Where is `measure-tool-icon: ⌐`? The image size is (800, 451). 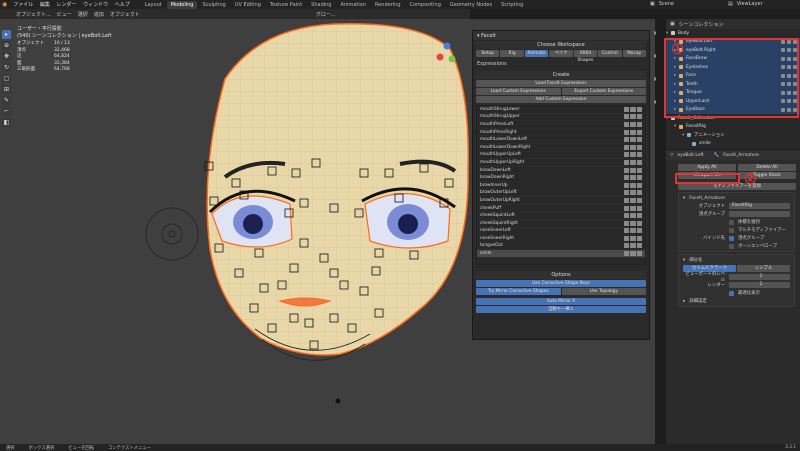 measure-tool-icon: ⌐ is located at coordinates (6, 111).